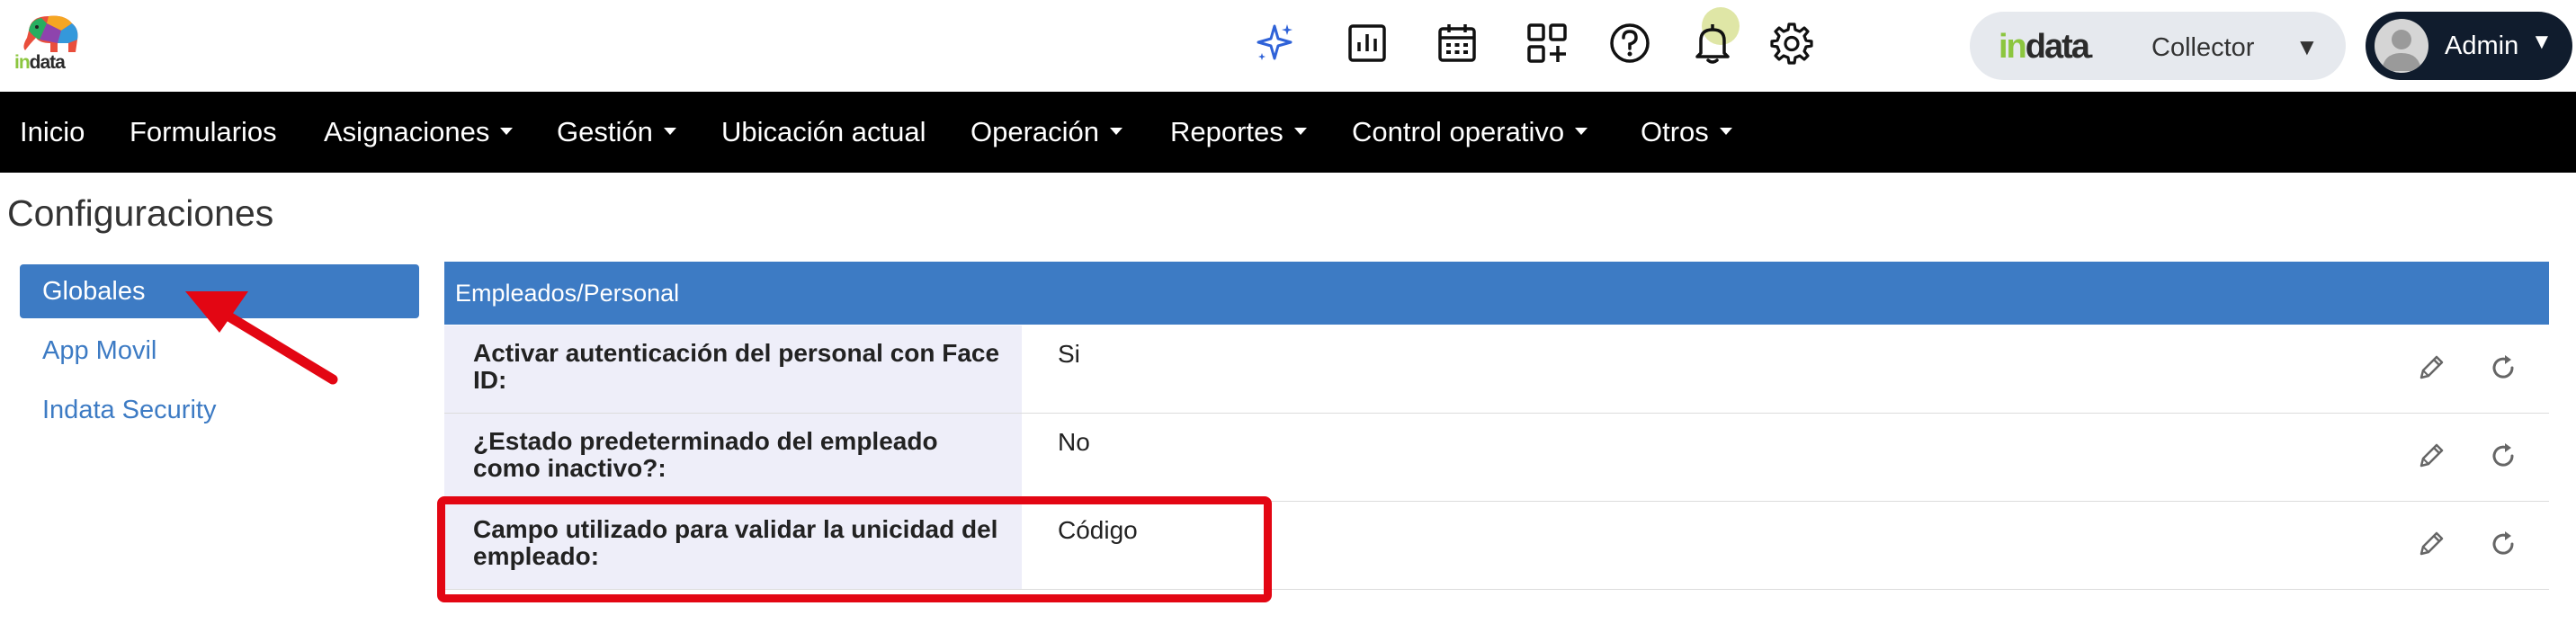 The image size is (2576, 624). I want to click on nav-label: Gestión, so click(605, 131).